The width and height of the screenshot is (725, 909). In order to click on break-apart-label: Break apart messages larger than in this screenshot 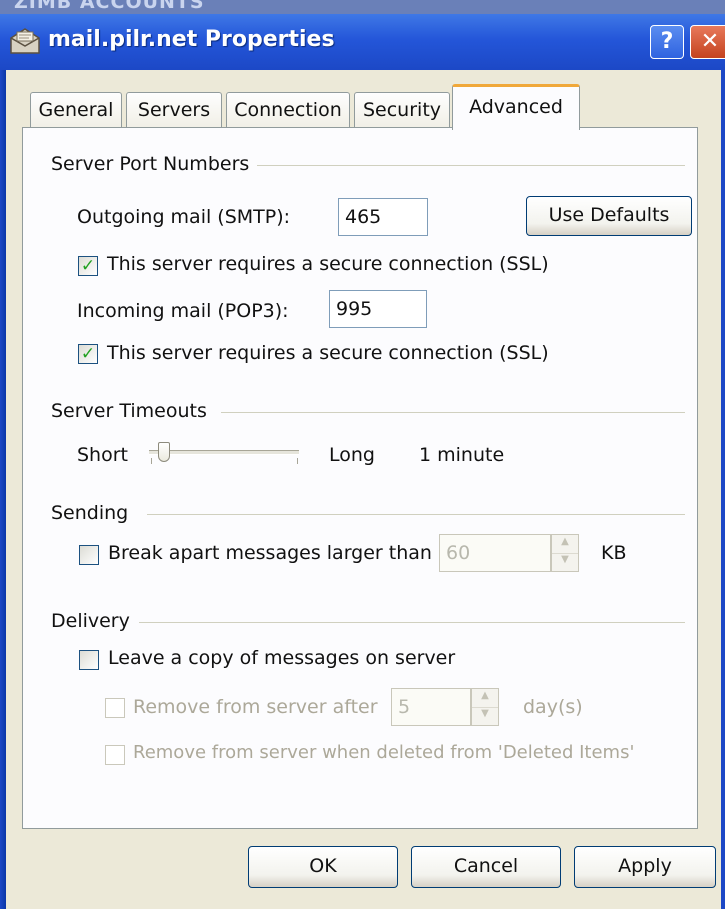, I will do `click(270, 553)`.